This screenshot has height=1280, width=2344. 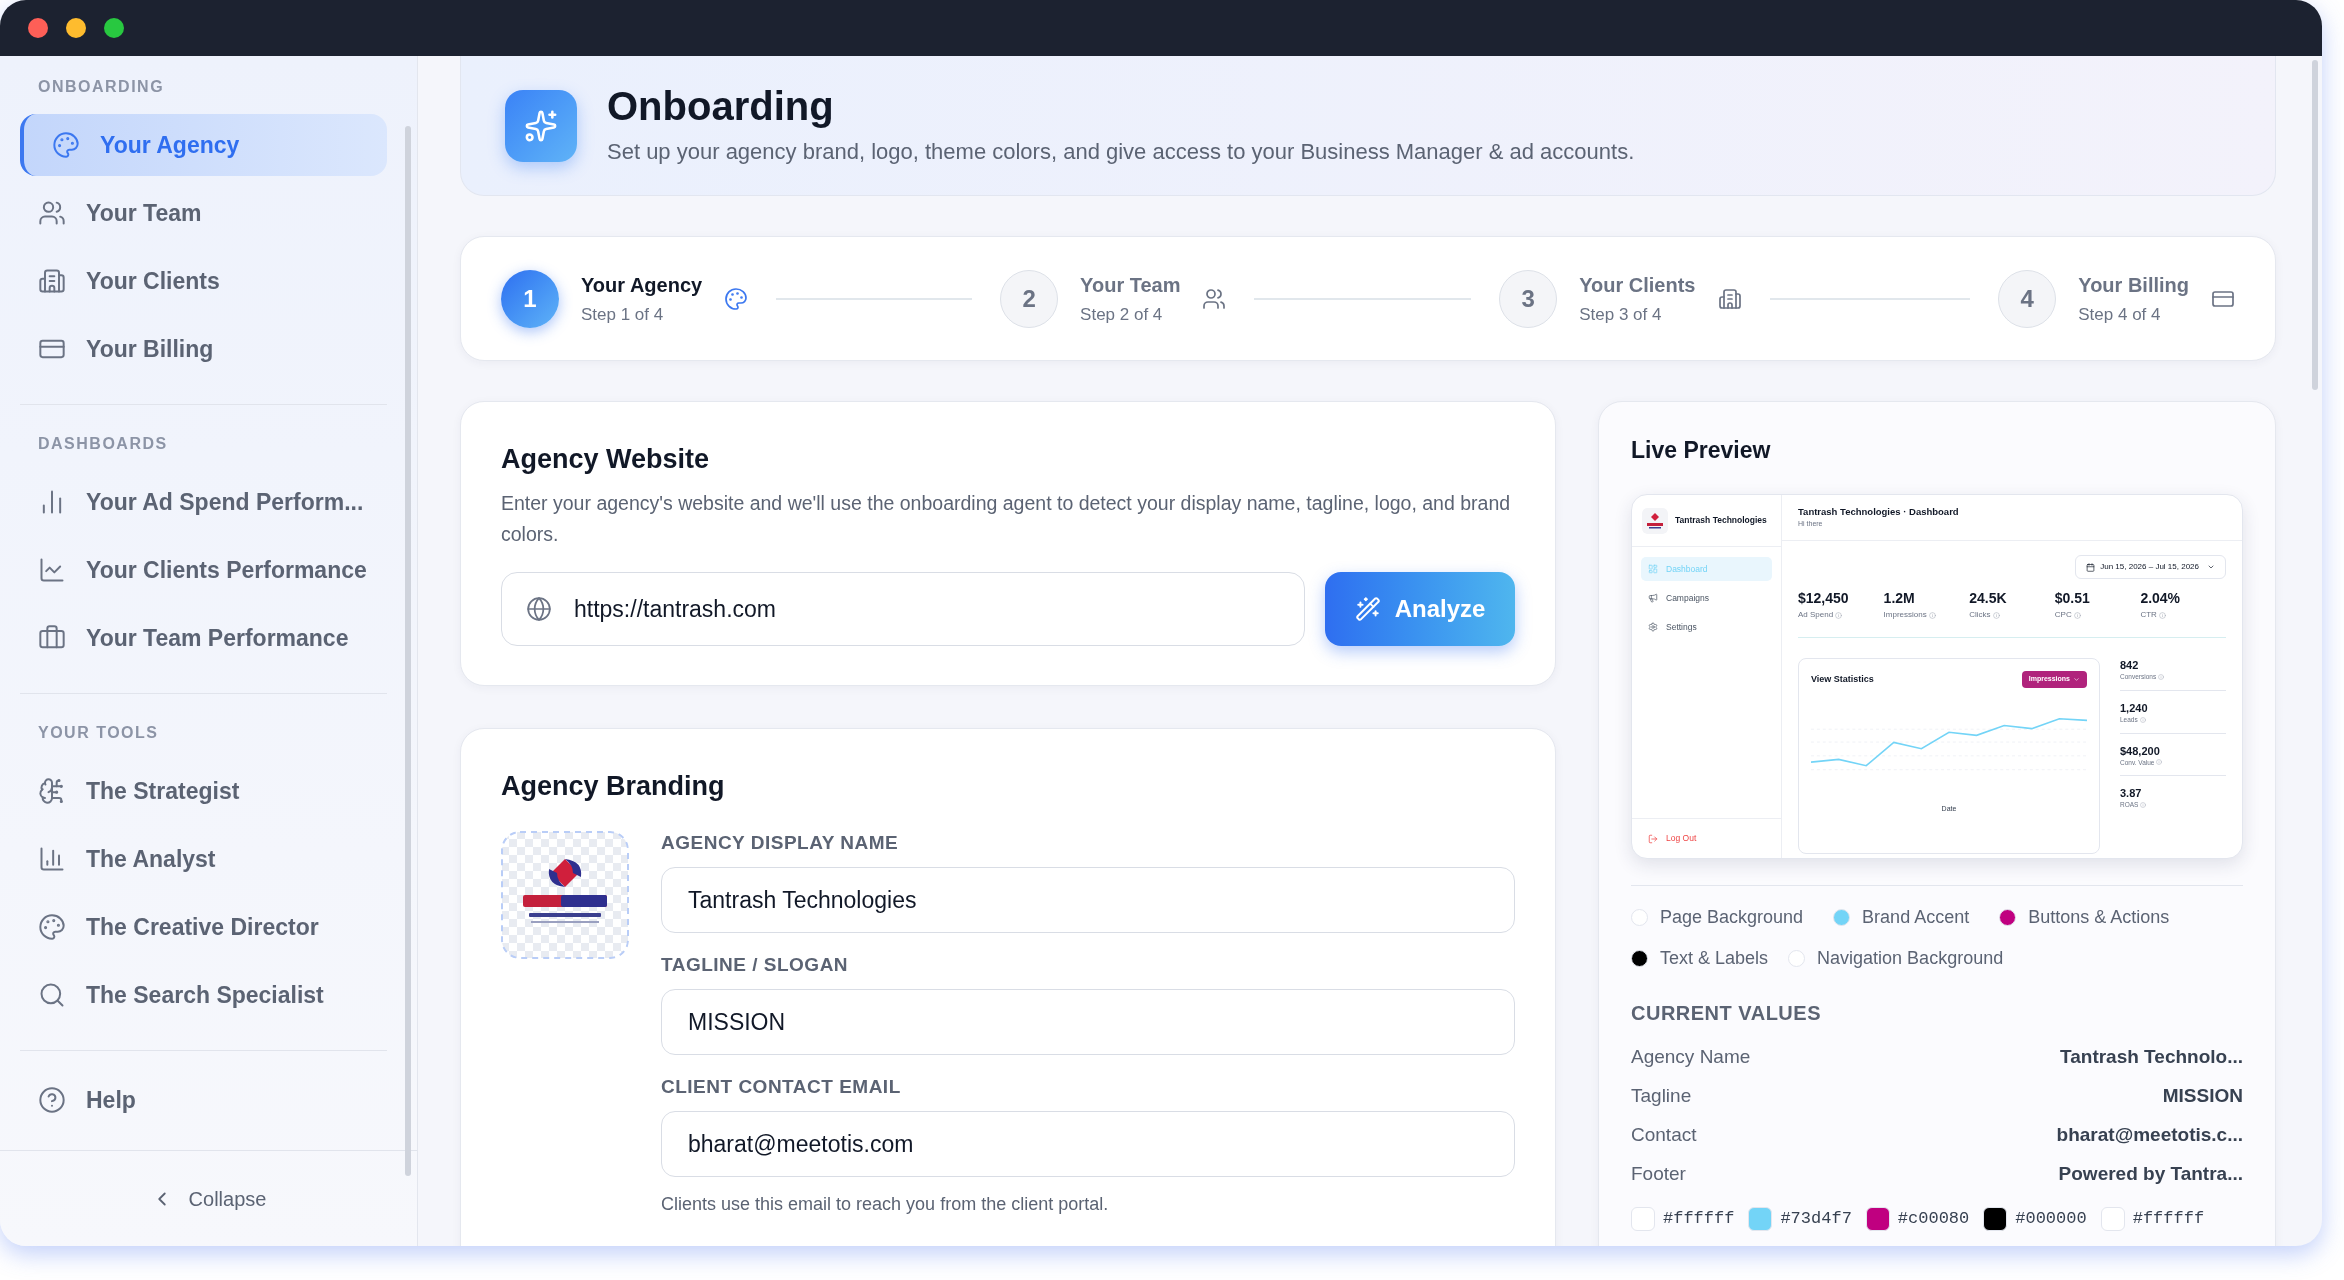 What do you see at coordinates (52, 791) in the screenshot?
I see `brain-icon` at bounding box center [52, 791].